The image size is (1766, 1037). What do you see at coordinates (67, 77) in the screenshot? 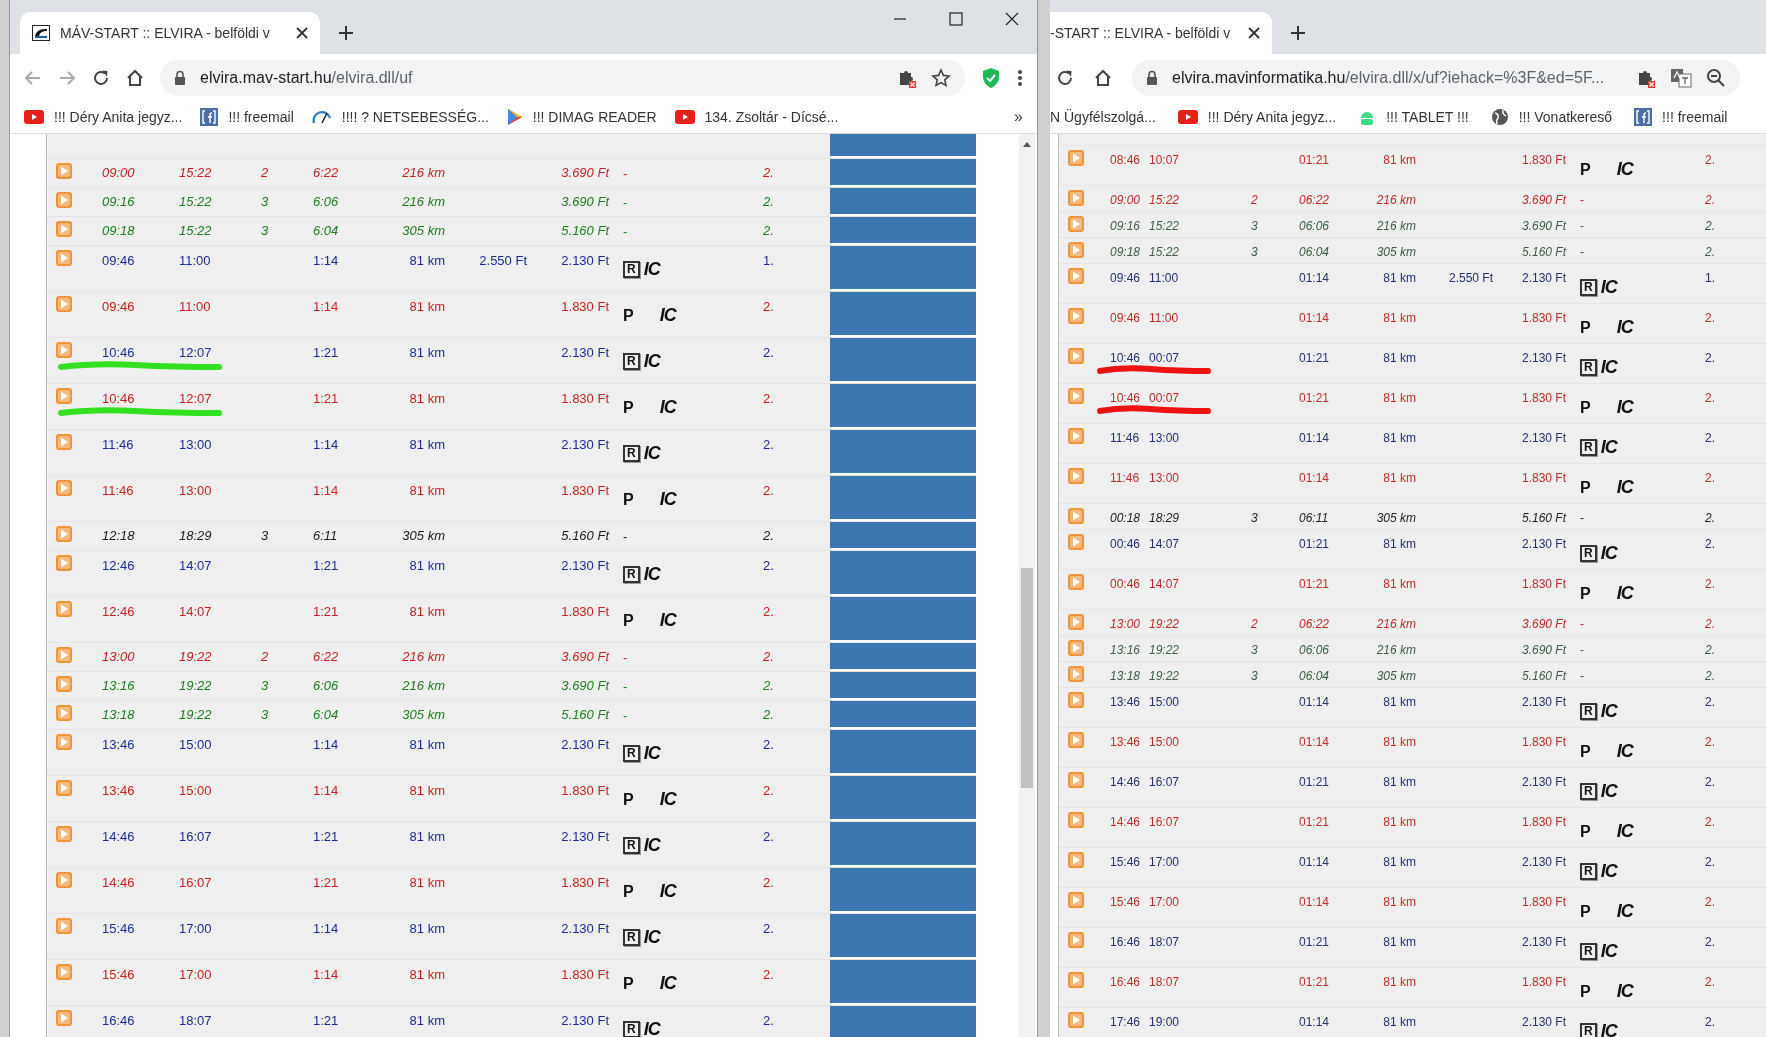
I see `forward-icon` at bounding box center [67, 77].